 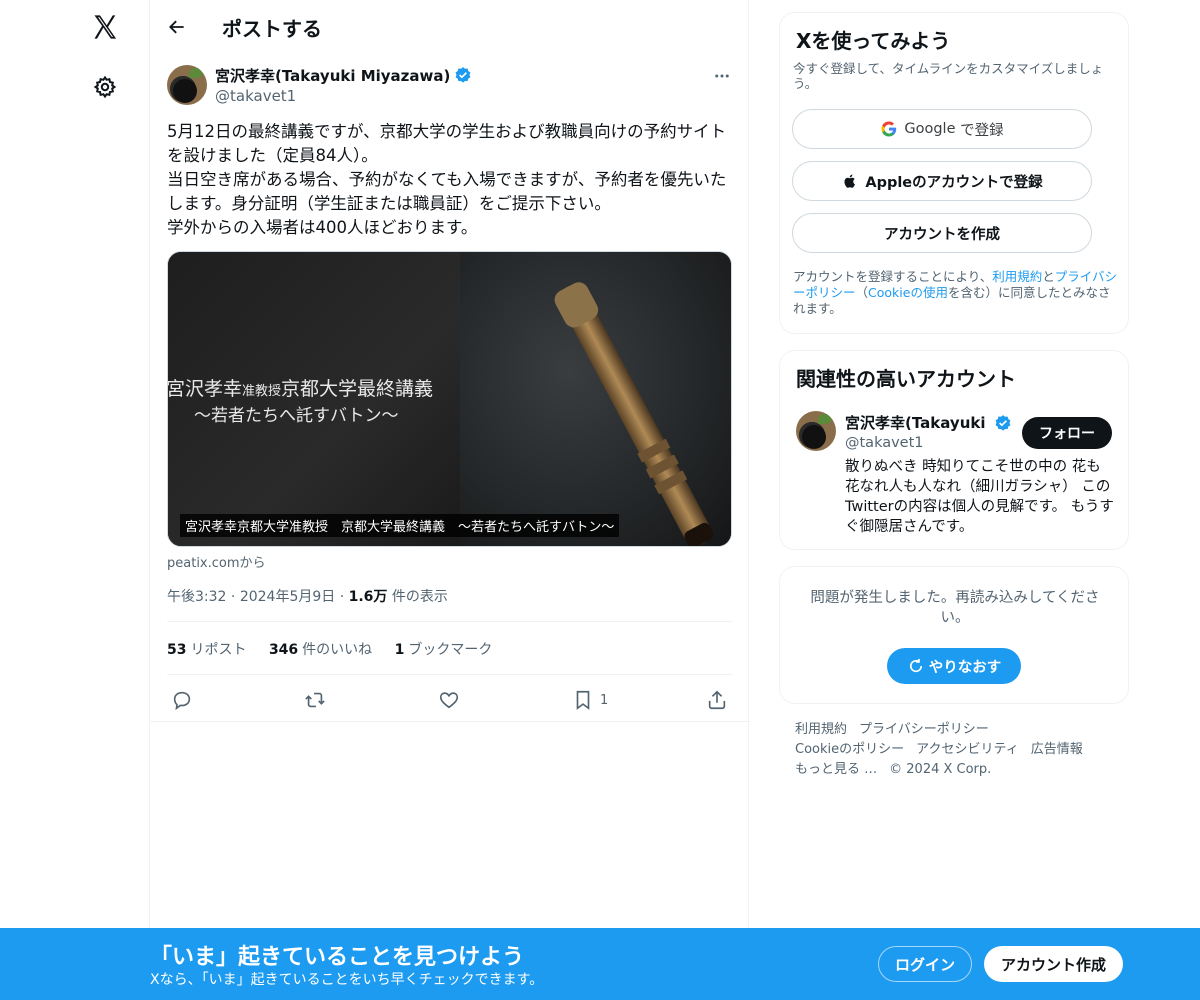 I want to click on reposts-stat: 53 リポスト, so click(x=206, y=650).